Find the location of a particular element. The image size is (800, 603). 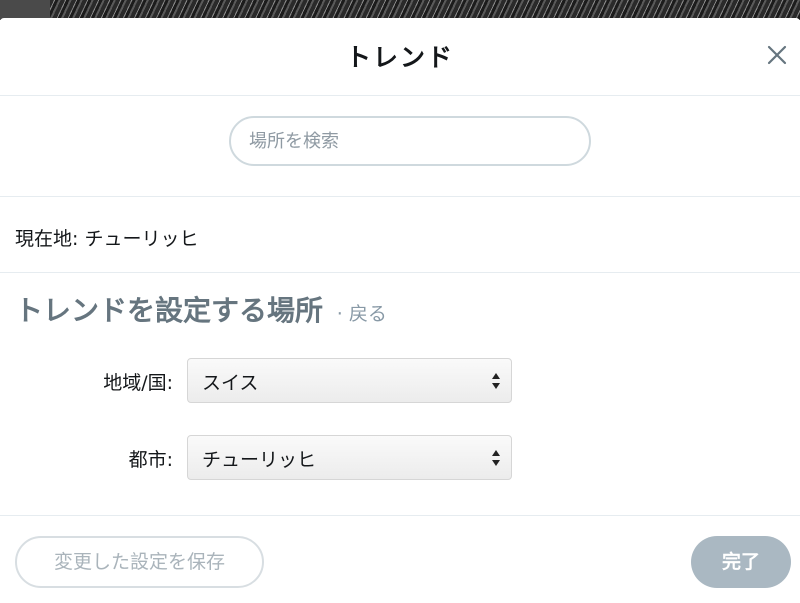

region-label: 地域/国: is located at coordinates (138, 383).